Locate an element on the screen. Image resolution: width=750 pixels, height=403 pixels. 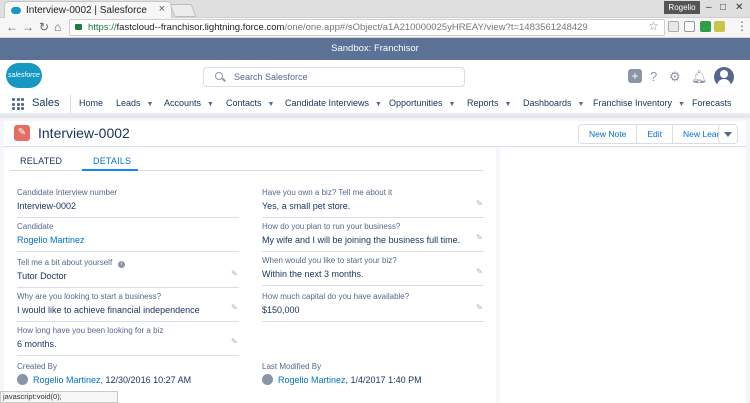
record-action-buttons: New Note Edit New Lead is located at coordinates (655, 134).